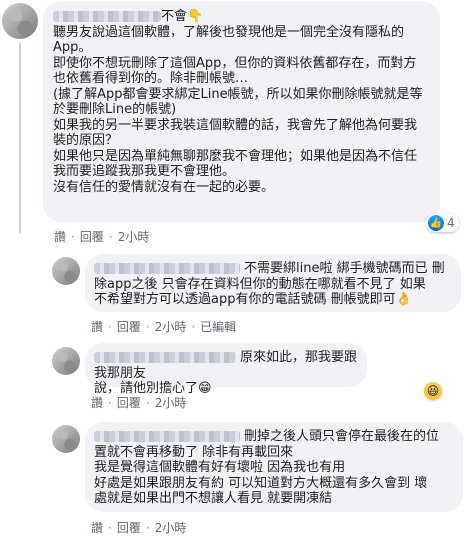  What do you see at coordinates (433, 391) in the screenshot?
I see `haha-icon: 😆` at bounding box center [433, 391].